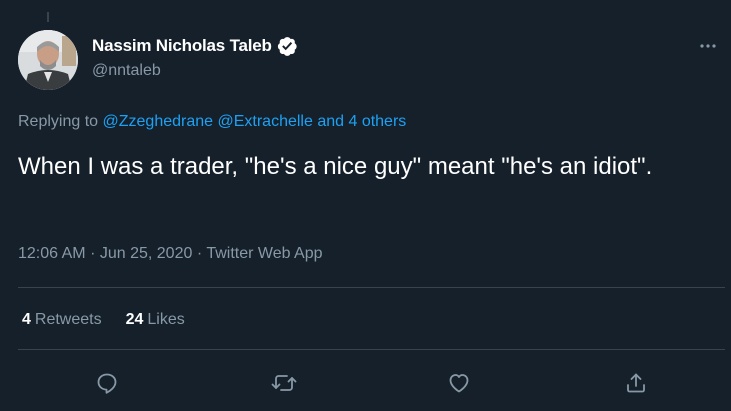  What do you see at coordinates (264, 253) in the screenshot?
I see `tweet-source: Twitter Web App` at bounding box center [264, 253].